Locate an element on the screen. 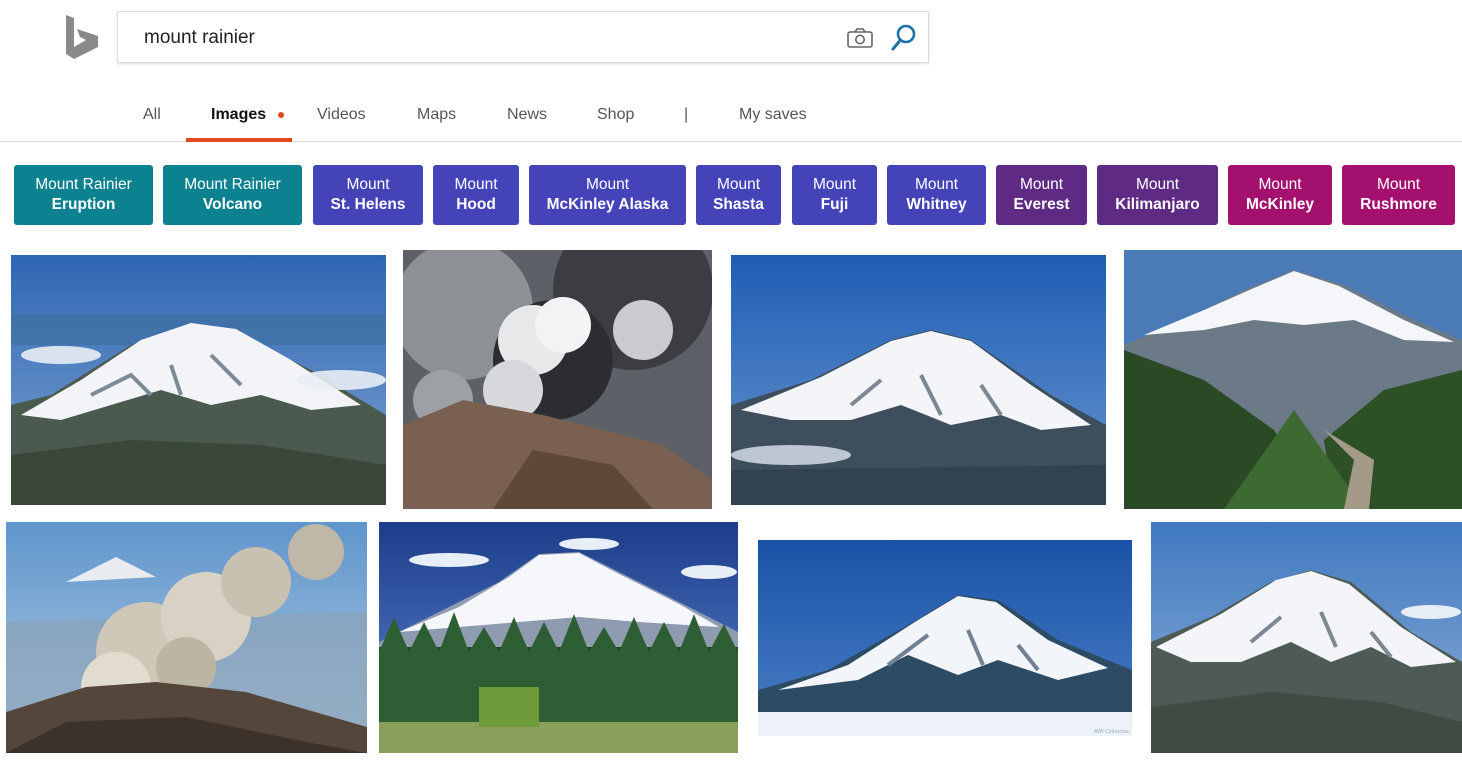 This screenshot has height=762, width=1462. chip-mount-fuji: Mount Fuji is located at coordinates (834, 195).